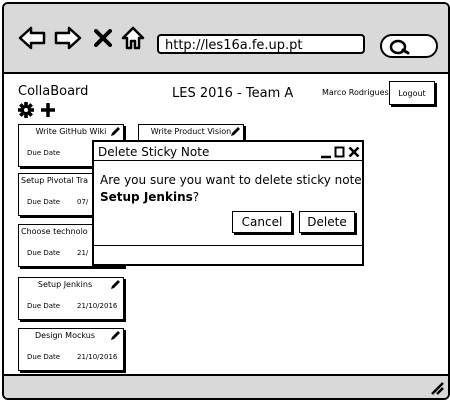  What do you see at coordinates (154, 152) in the screenshot?
I see `dialog-title: Delete Sticky Note` at bounding box center [154, 152].